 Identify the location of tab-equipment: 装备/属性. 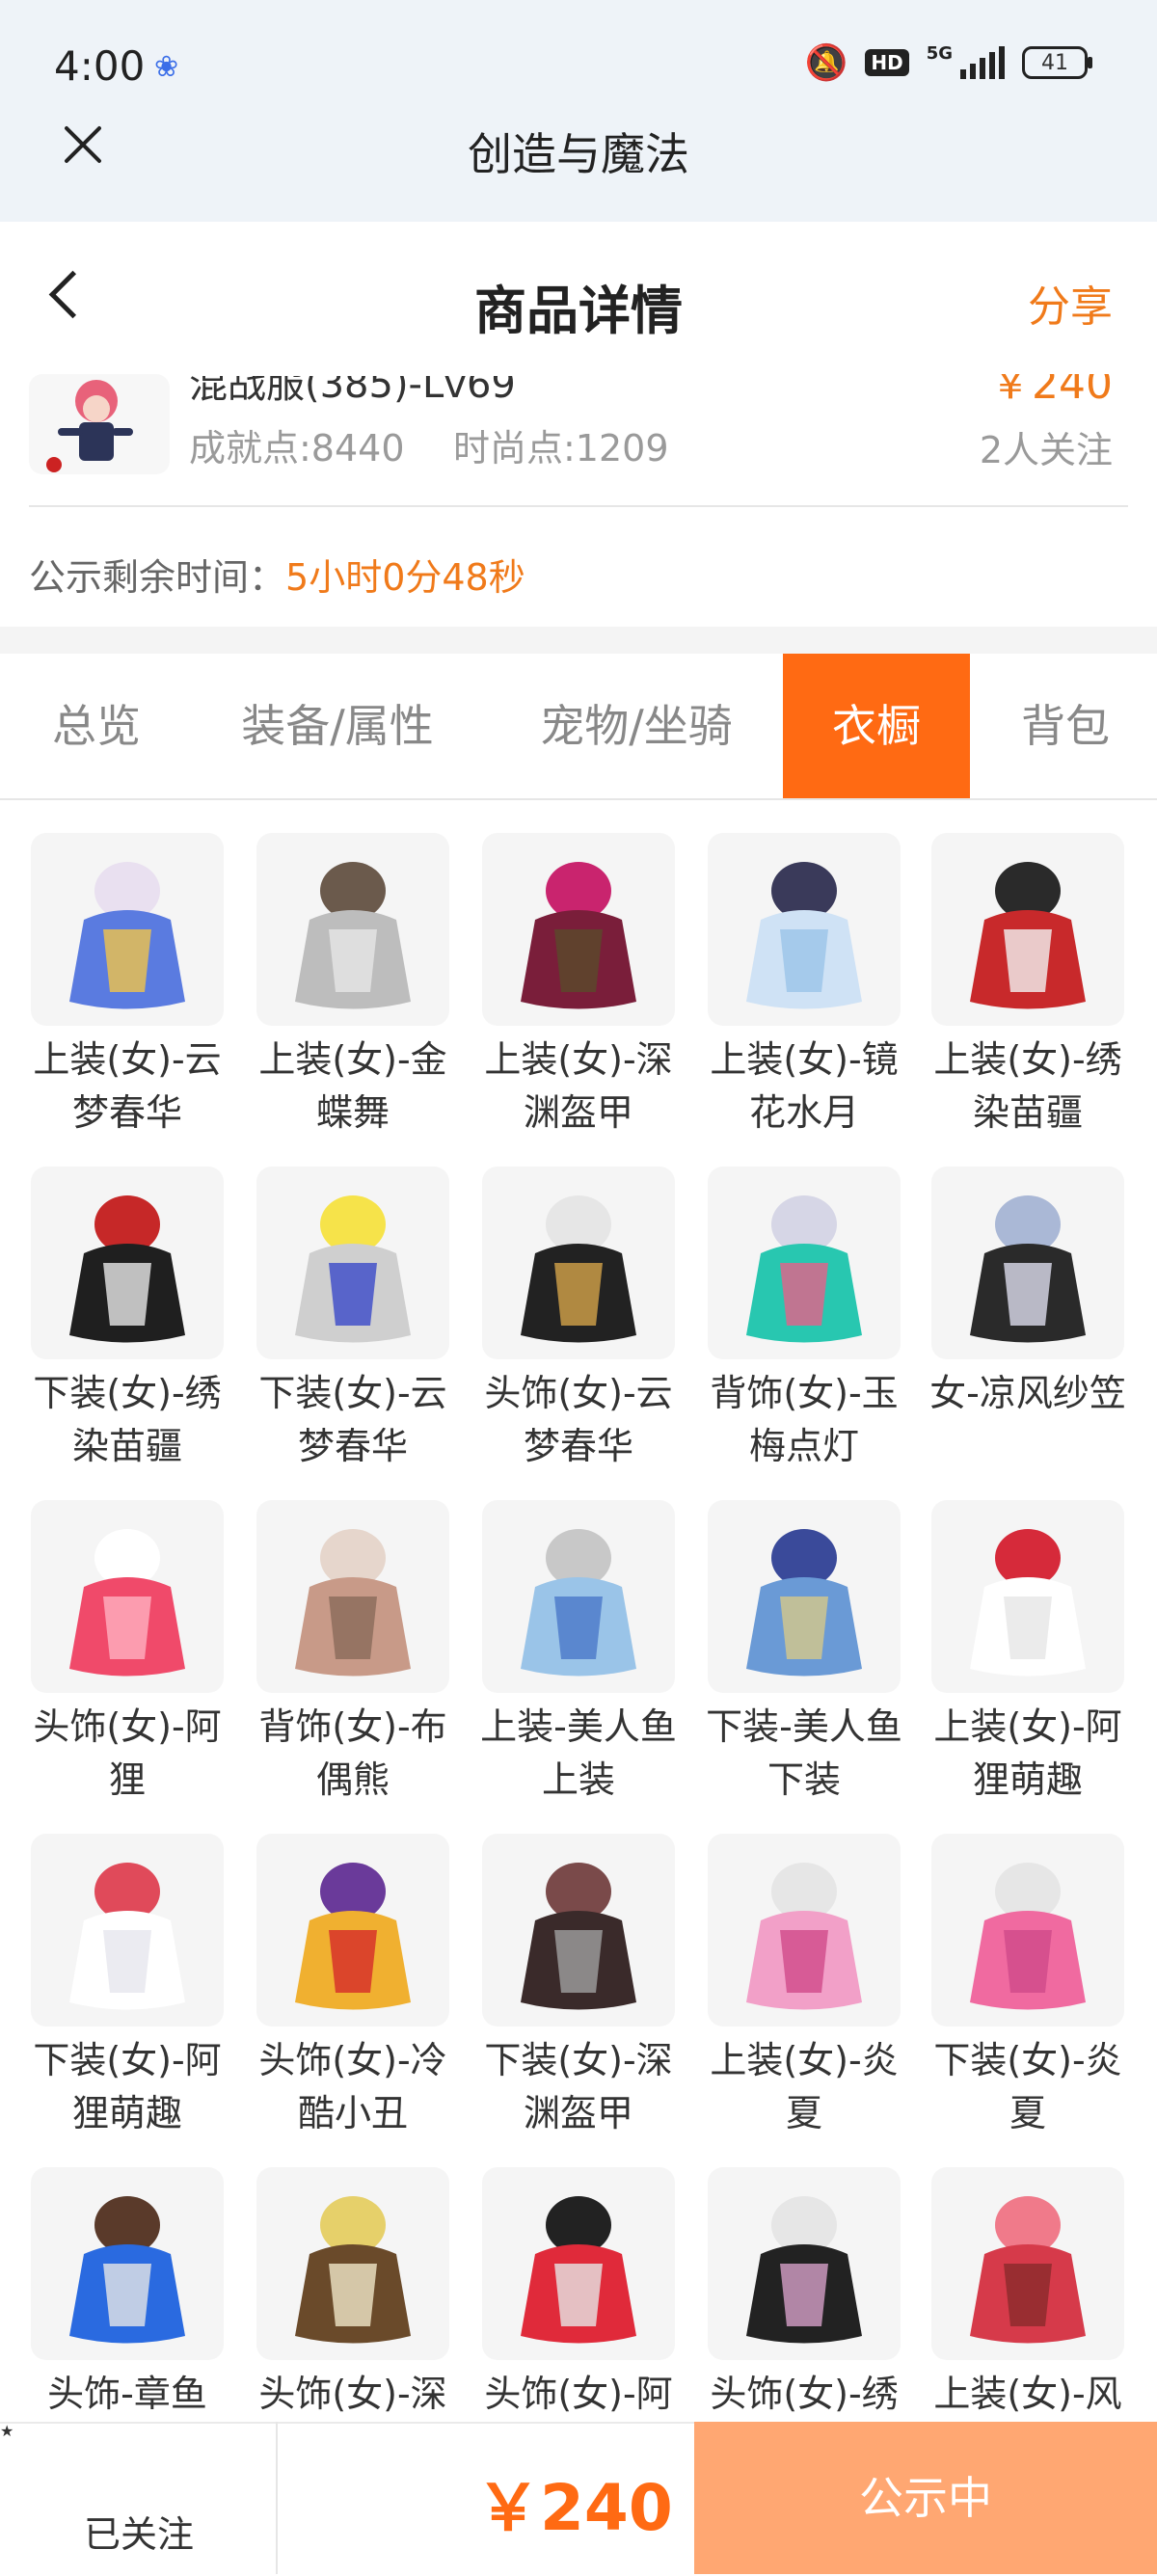
(337, 726).